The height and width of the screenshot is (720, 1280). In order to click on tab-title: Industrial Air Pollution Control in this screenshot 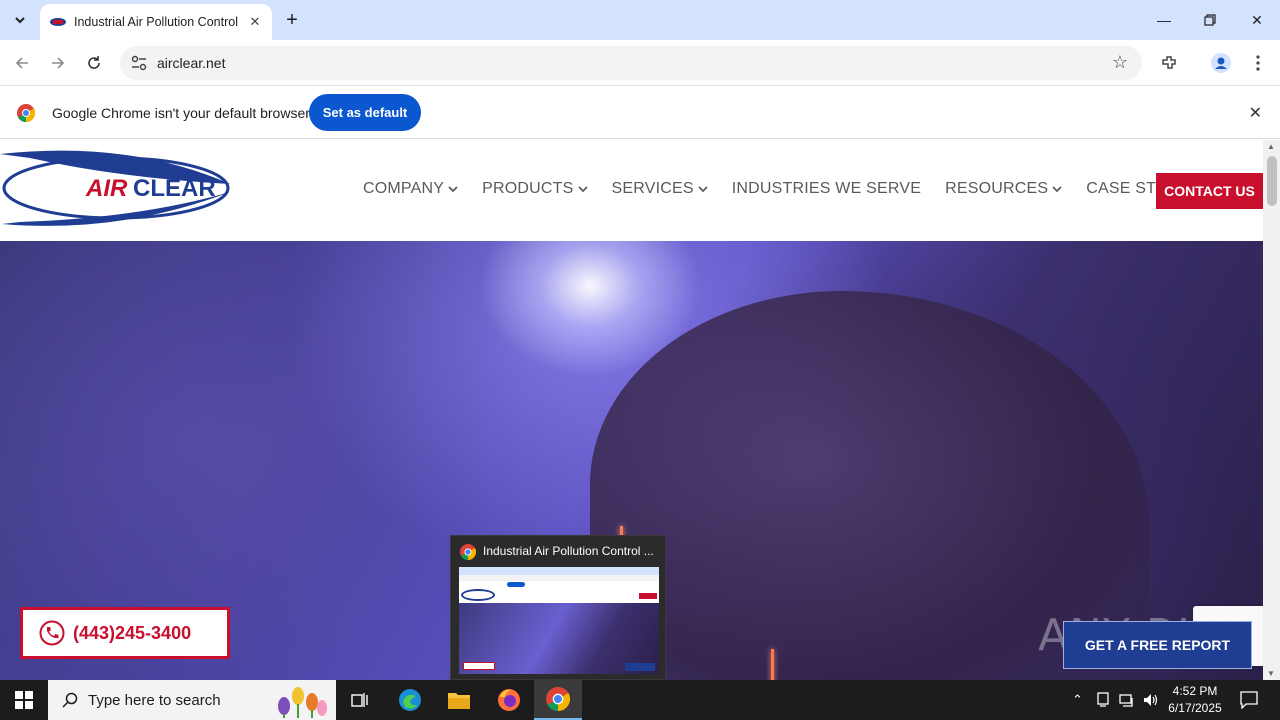, I will do `click(156, 22)`.